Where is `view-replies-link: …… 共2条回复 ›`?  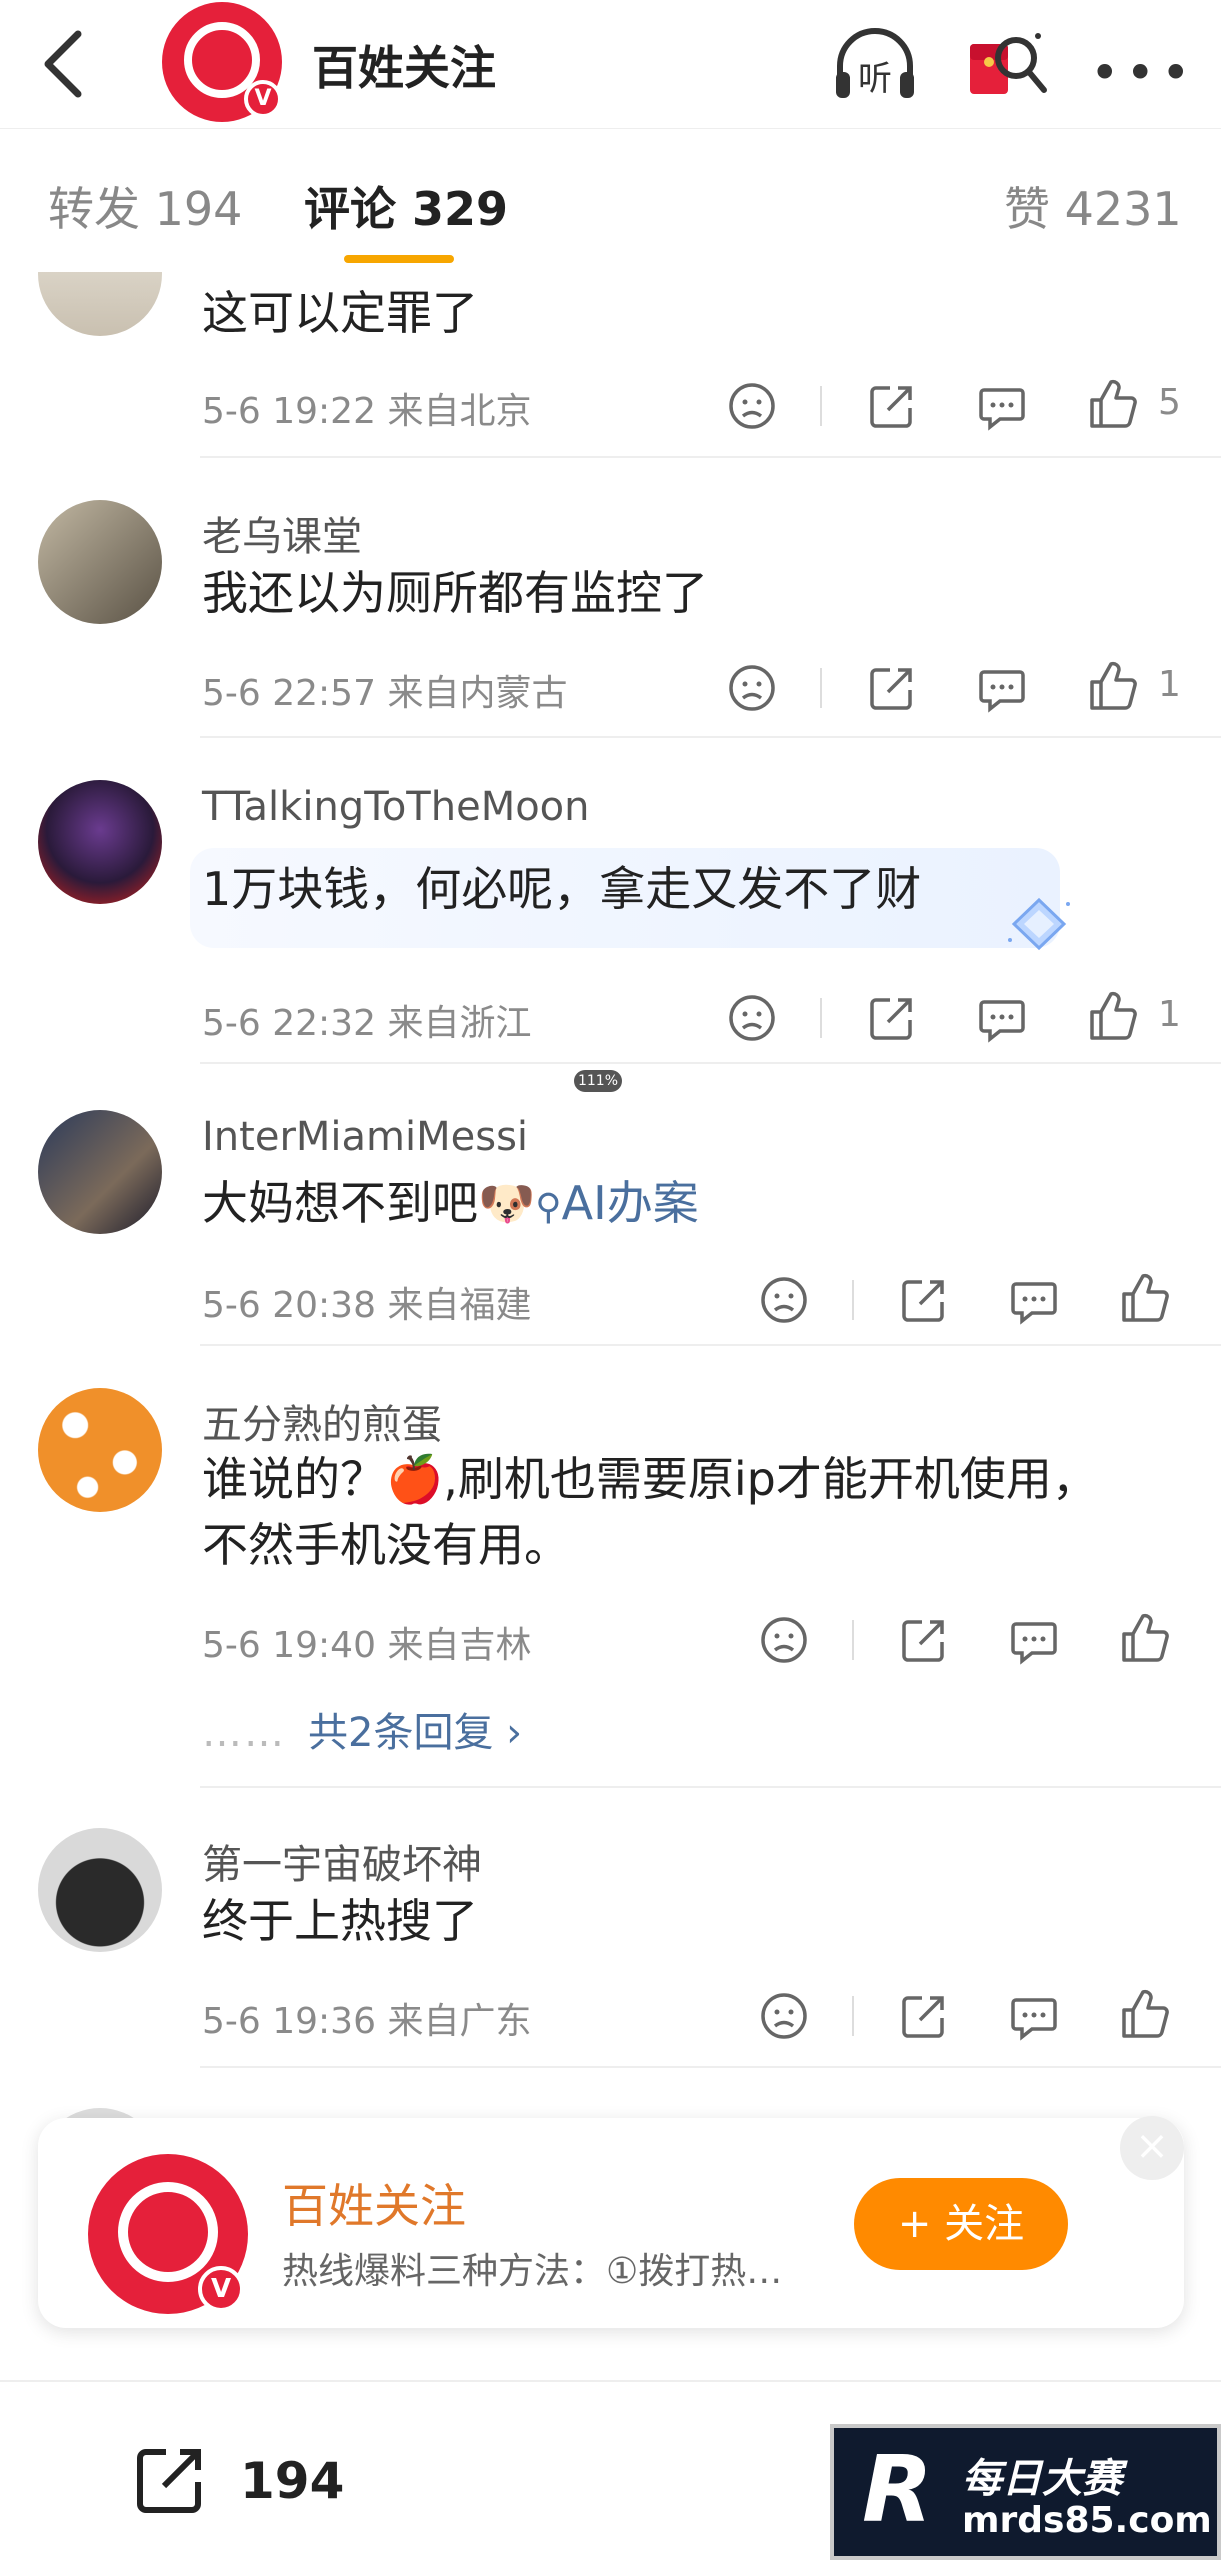
view-replies-link: …… 共2条回复 › is located at coordinates (362, 1729).